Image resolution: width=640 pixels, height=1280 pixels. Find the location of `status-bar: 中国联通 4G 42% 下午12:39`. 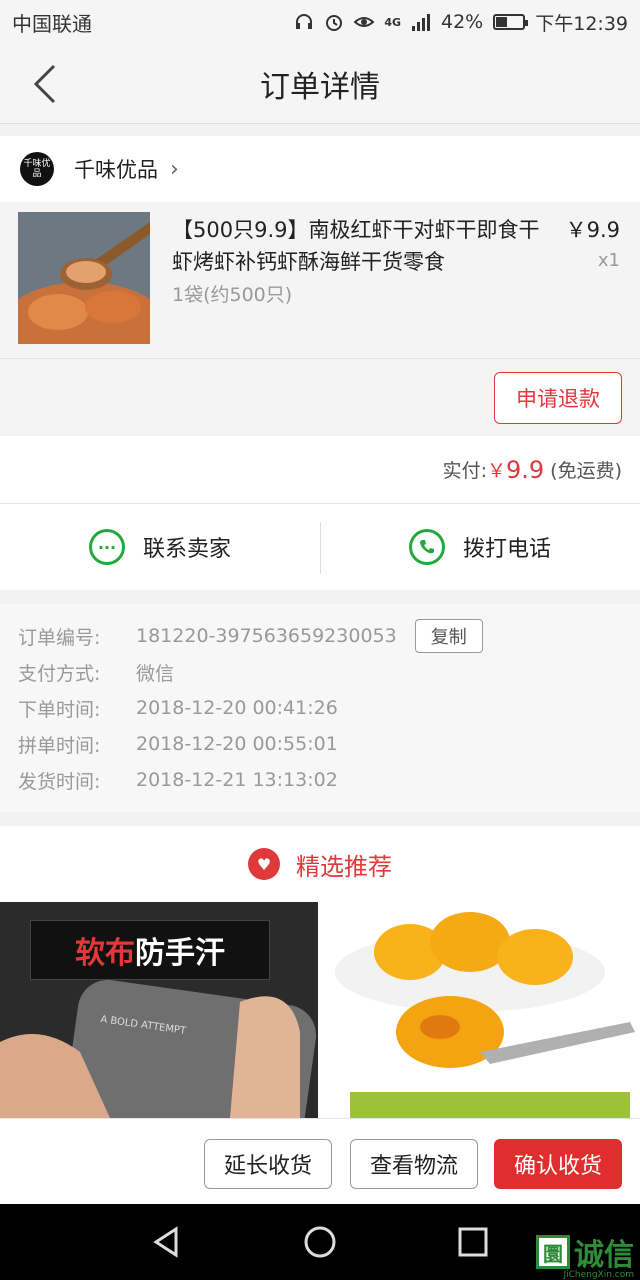

status-bar: 中国联通 4G 42% 下午12:39 is located at coordinates (320, 22).